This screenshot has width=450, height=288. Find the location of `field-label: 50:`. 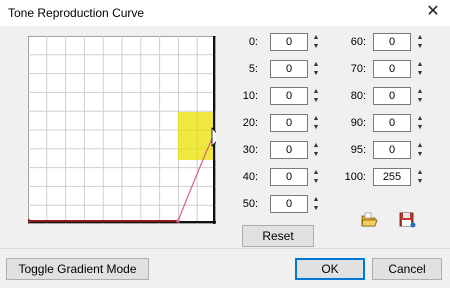

field-label: 50: is located at coordinates (250, 204).